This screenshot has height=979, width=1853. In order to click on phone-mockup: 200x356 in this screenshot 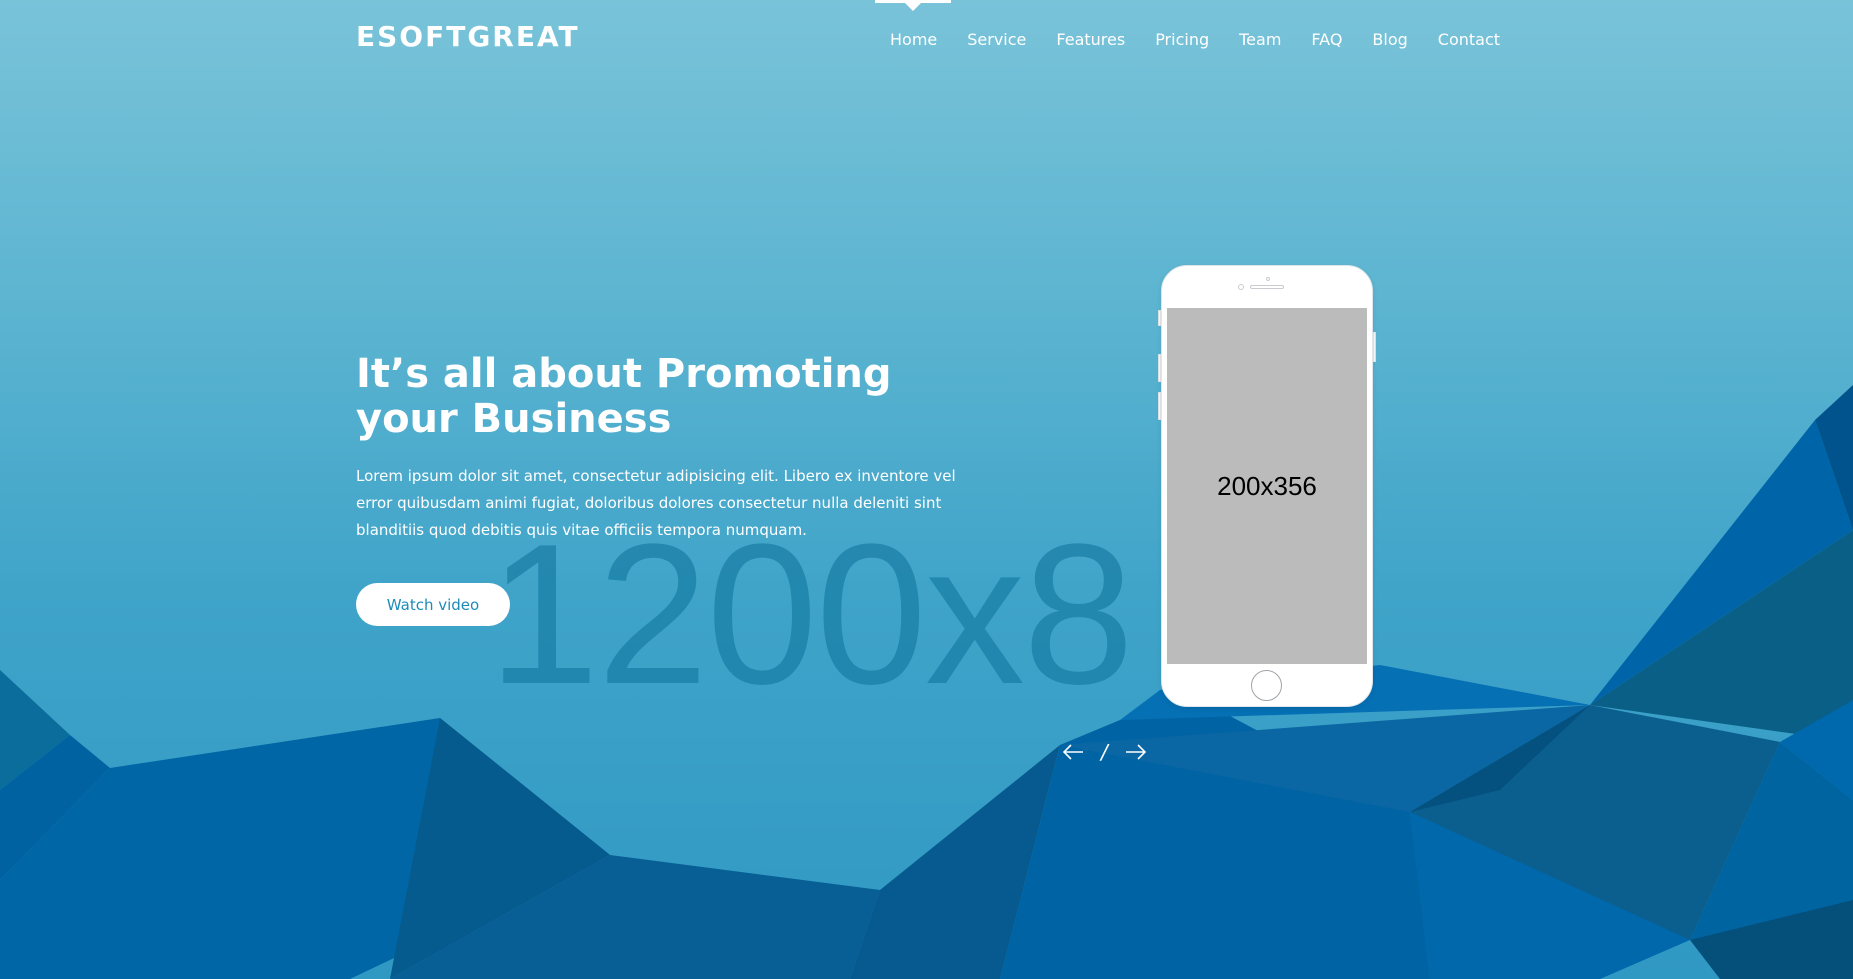, I will do `click(1267, 486)`.